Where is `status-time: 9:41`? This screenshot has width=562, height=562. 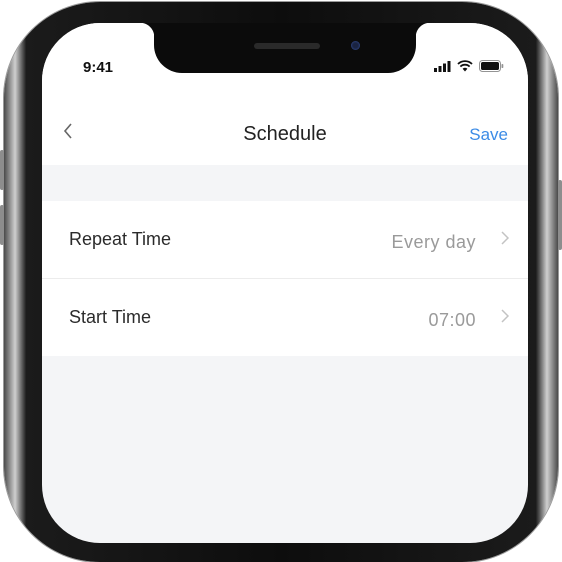
status-time: 9:41 is located at coordinates (98, 67).